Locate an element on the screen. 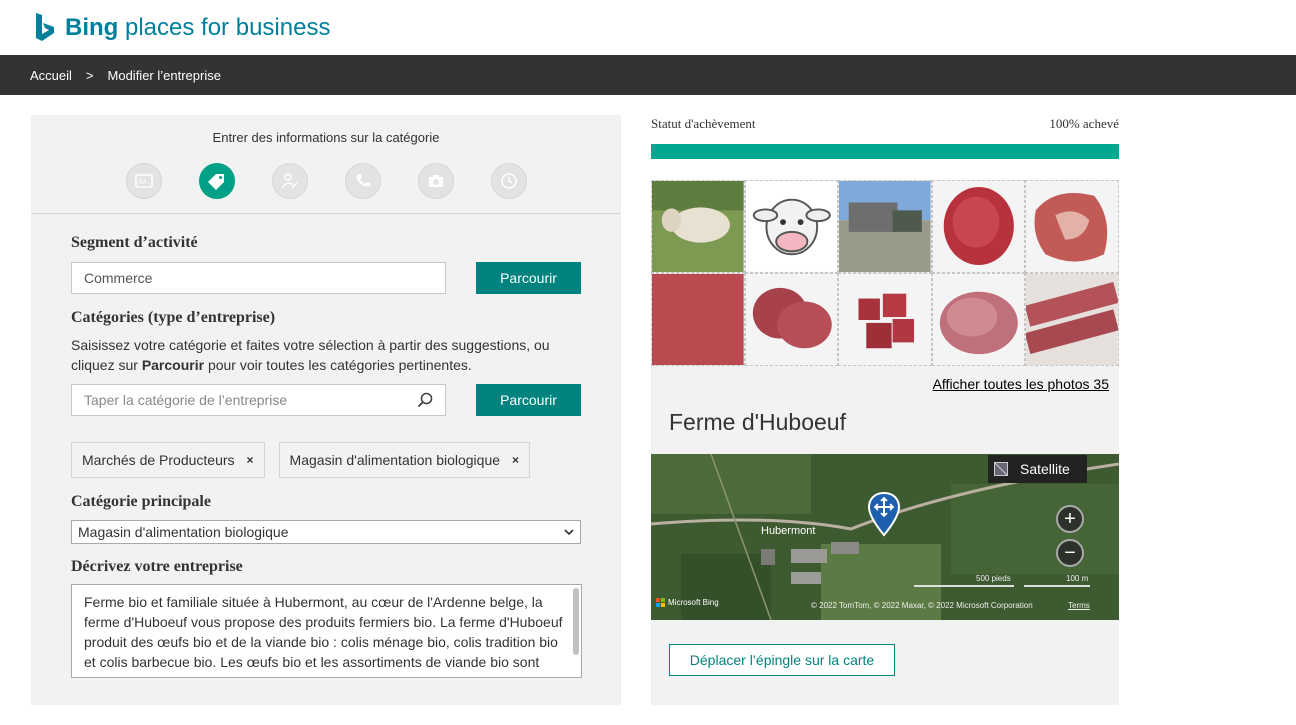 This screenshot has height=725, width=1296. map-pin-icon is located at coordinates (884, 514).